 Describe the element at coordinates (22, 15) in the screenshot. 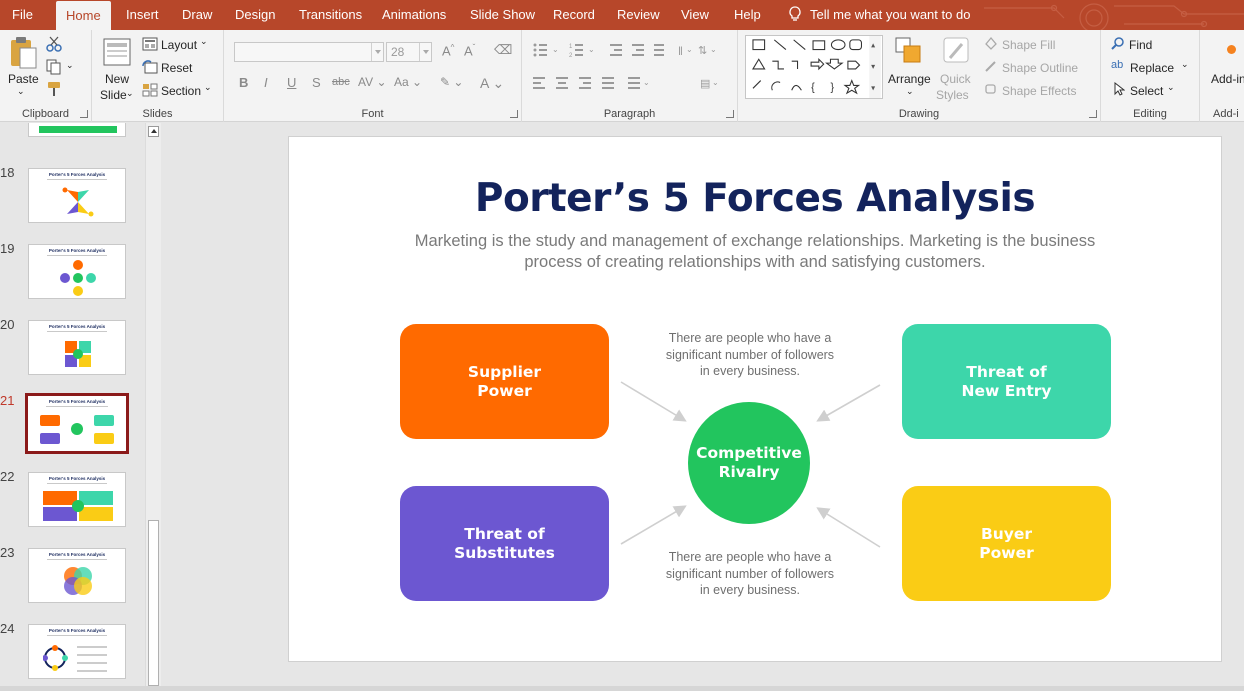

I see `tab-file: File` at that location.